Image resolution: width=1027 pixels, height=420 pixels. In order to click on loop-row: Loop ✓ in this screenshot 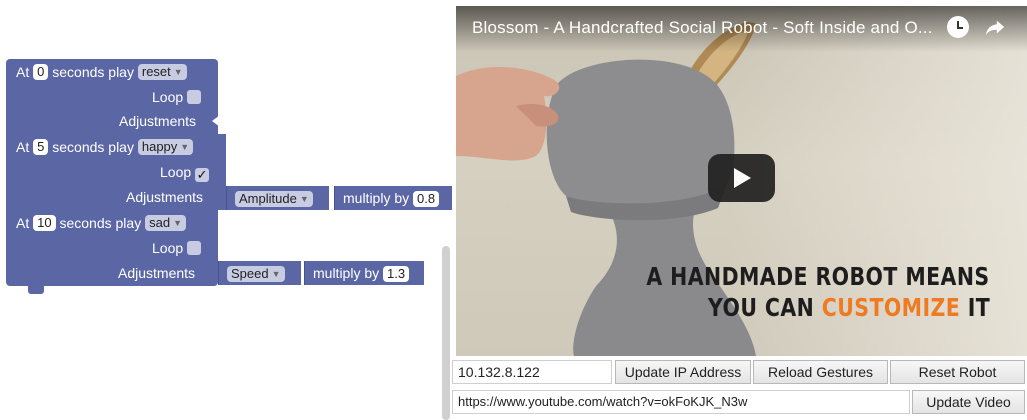, I will do `click(185, 172)`.